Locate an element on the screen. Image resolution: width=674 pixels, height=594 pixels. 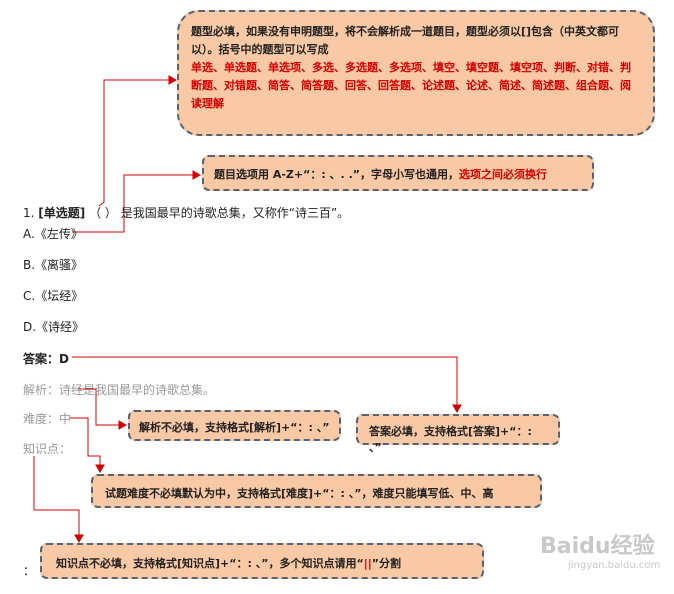
arrow-analysis is located at coordinates (123, 425).